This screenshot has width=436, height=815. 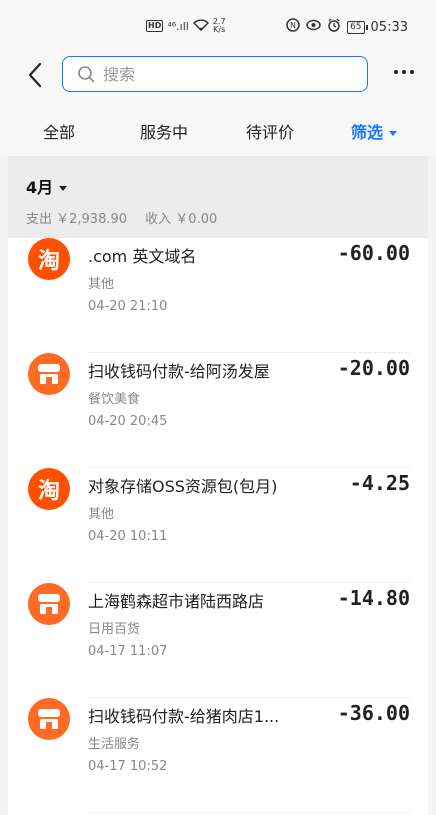 What do you see at coordinates (218, 640) in the screenshot?
I see `transaction-item: 上海鹤森超市诸陆西路店 日用百货 04-17 11:07 -14.80` at bounding box center [218, 640].